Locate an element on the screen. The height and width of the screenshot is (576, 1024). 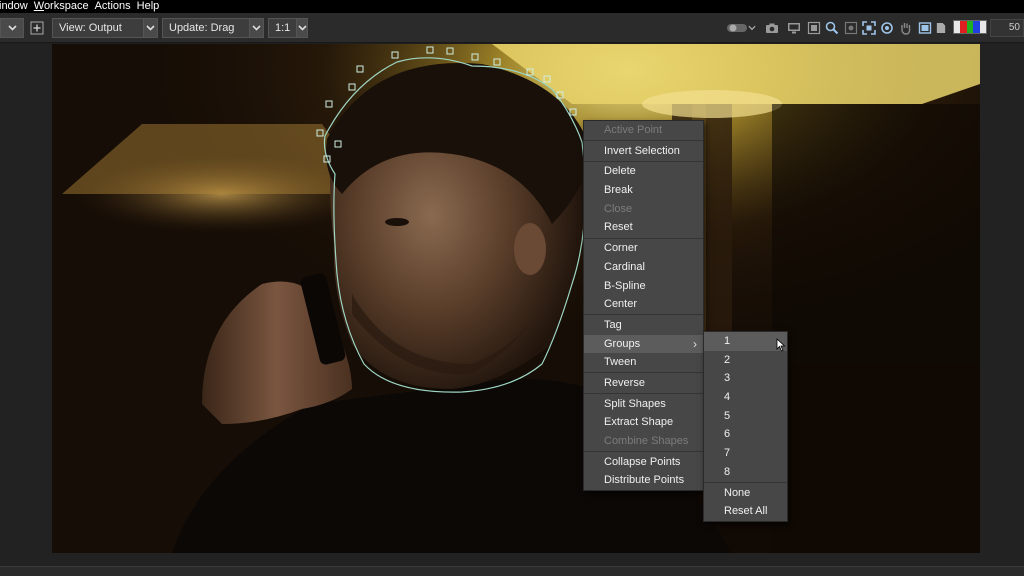
menu-item-reset-all: Reset All is located at coordinates (745, 511).